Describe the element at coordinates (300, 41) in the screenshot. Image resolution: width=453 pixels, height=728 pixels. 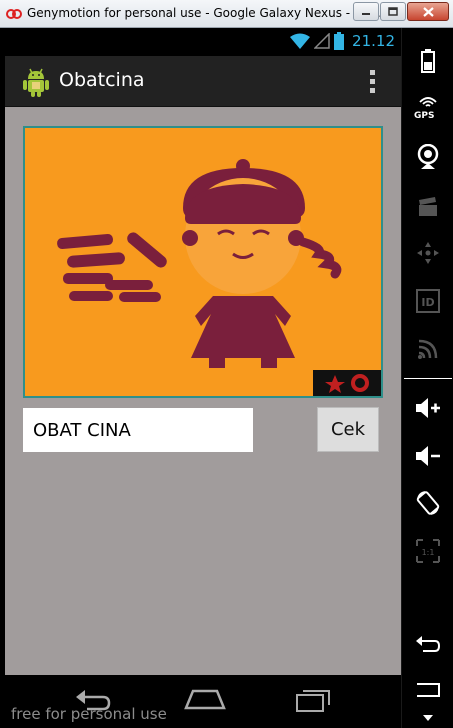
I see `wifi-icon` at that location.